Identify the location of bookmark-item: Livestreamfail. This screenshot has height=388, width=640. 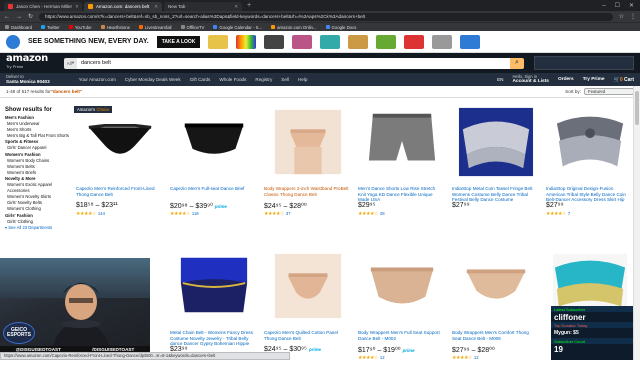
(155, 27).